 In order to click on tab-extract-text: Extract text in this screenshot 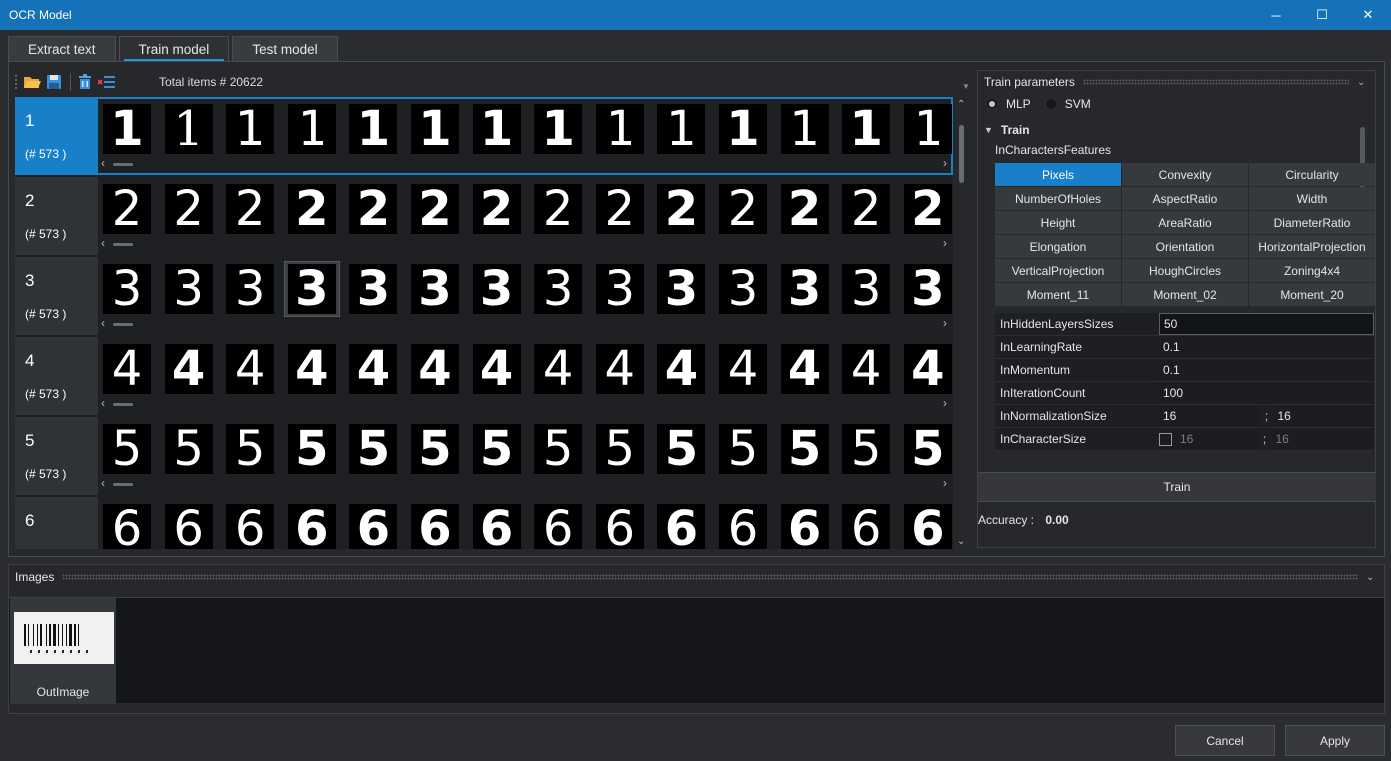, I will do `click(62, 49)`.